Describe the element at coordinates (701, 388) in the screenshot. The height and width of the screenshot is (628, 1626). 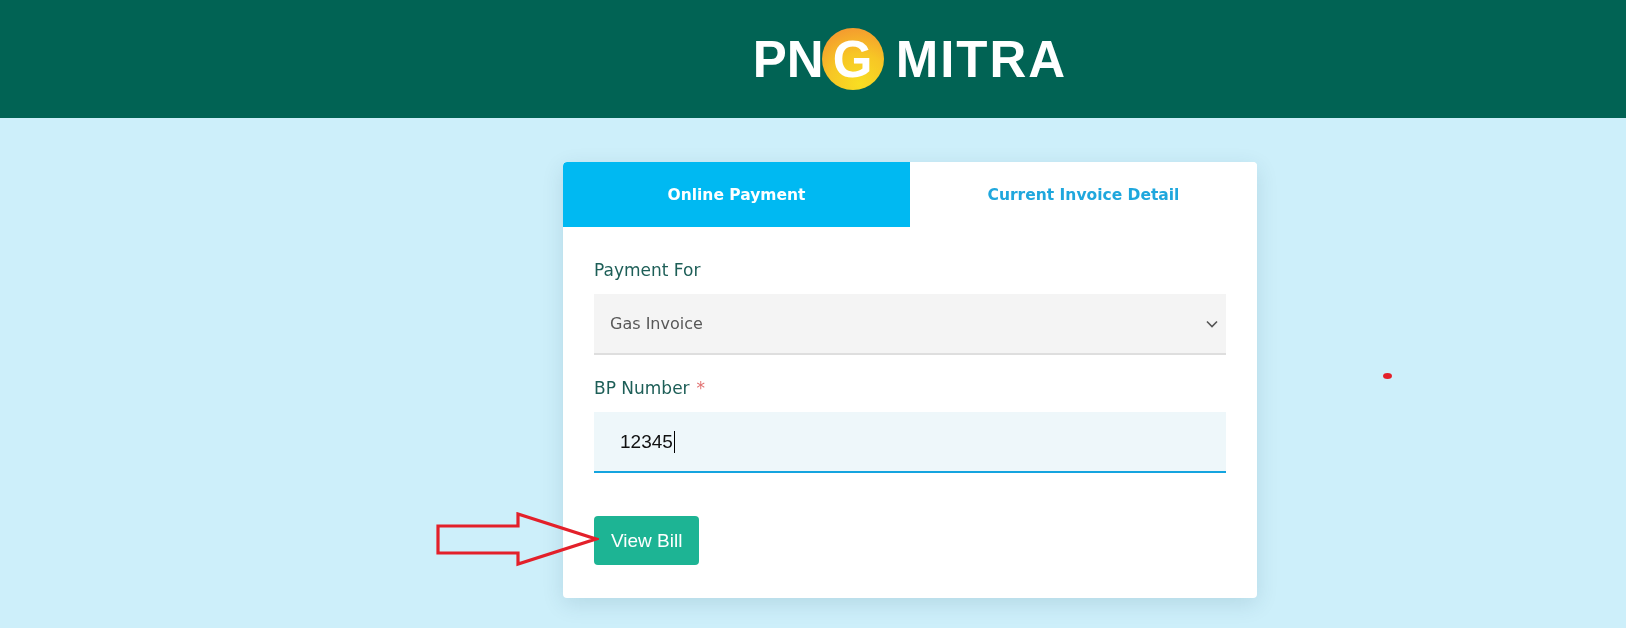
I see `required-mark: *` at that location.